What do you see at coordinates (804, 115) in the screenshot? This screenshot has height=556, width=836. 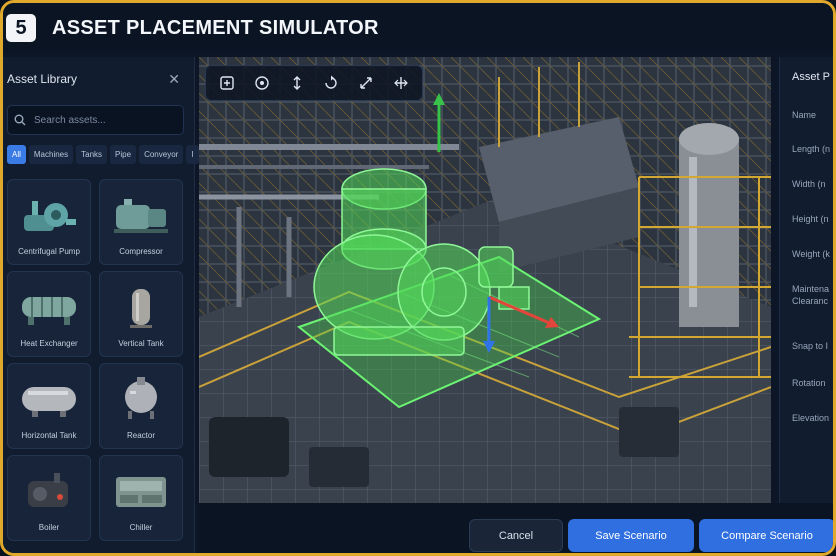 I see `prop-name: Name` at bounding box center [804, 115].